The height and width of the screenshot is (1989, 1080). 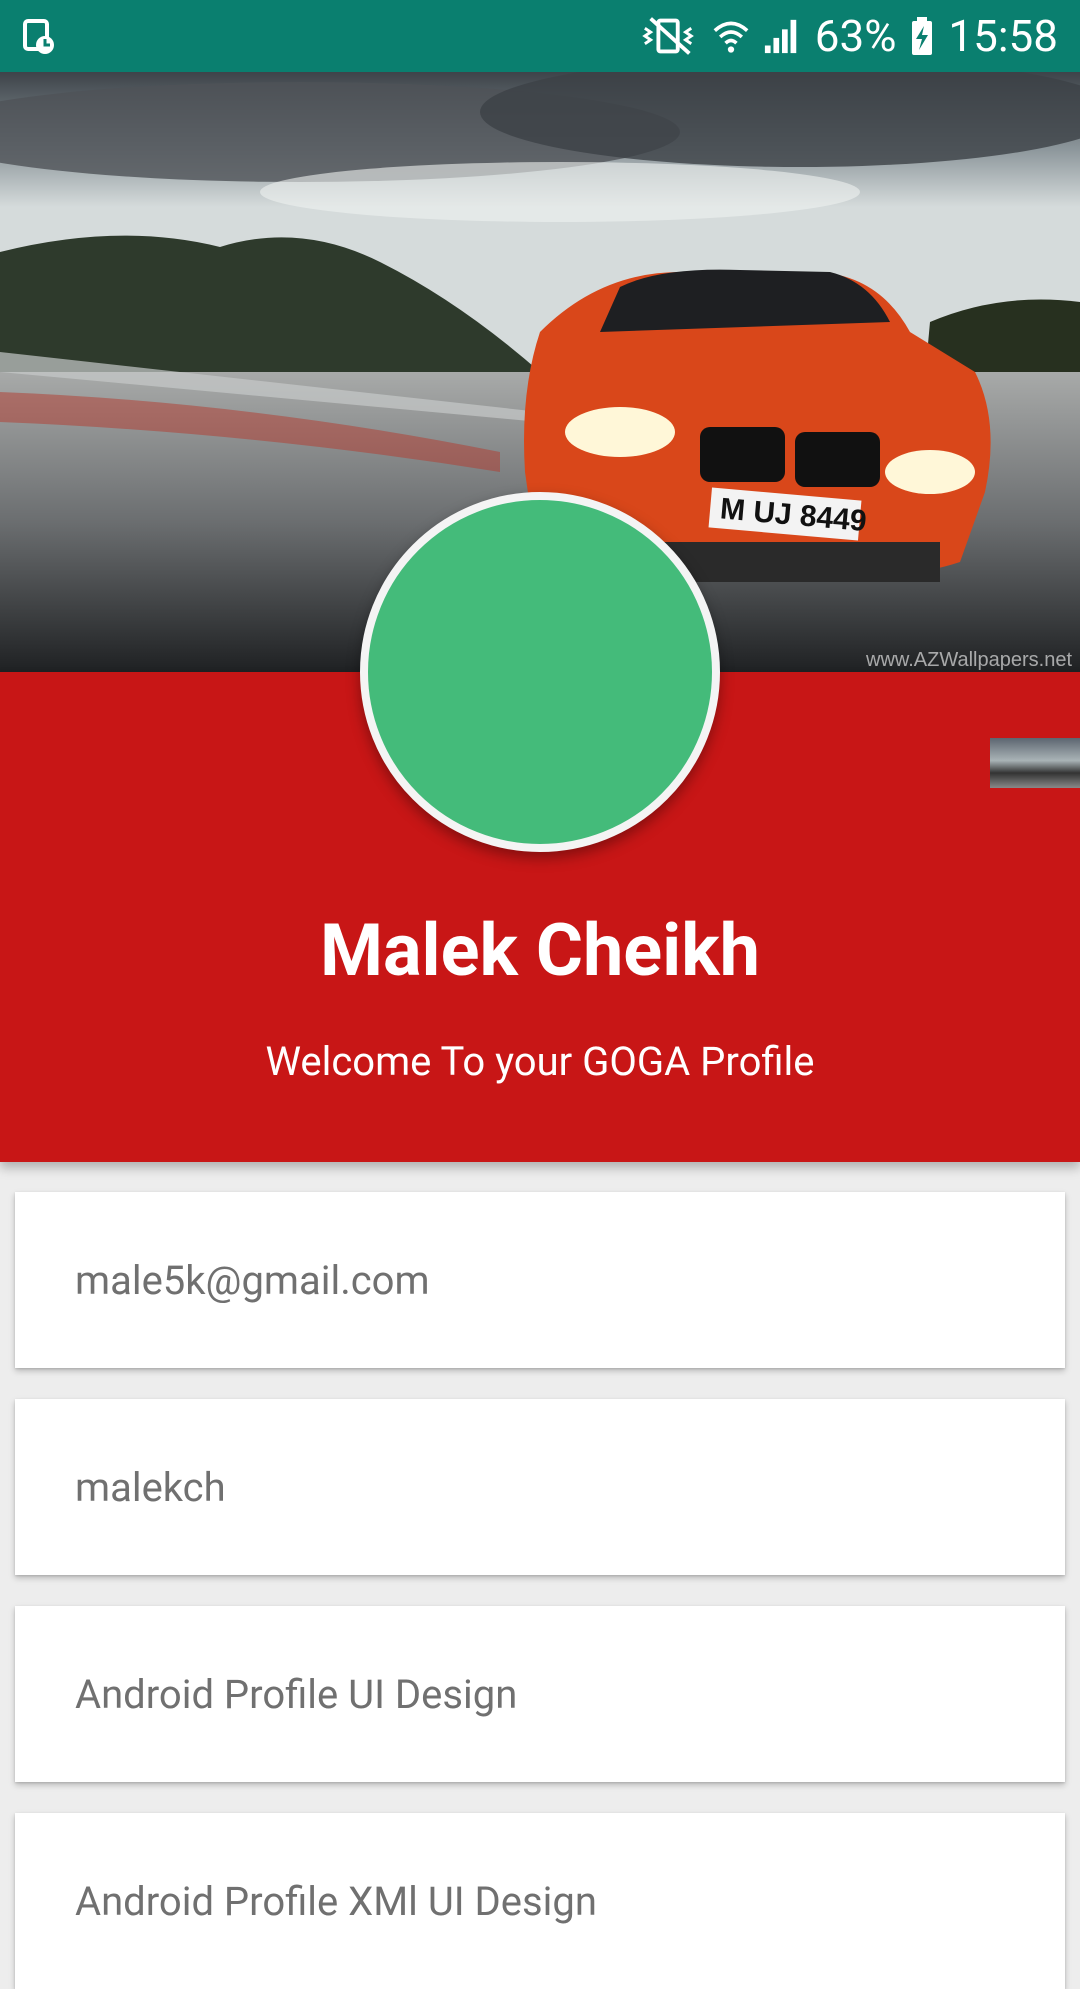 I want to click on info-card-2: Android Profile XMl UI Design, so click(x=540, y=1901).